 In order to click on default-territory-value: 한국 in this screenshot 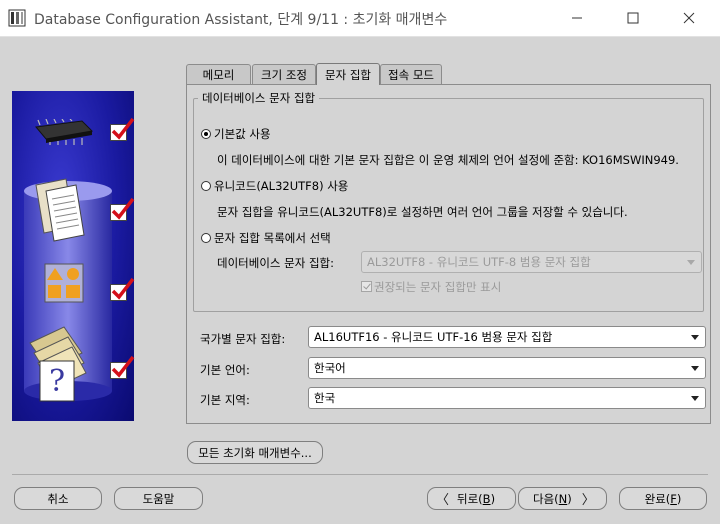, I will do `click(325, 398)`.